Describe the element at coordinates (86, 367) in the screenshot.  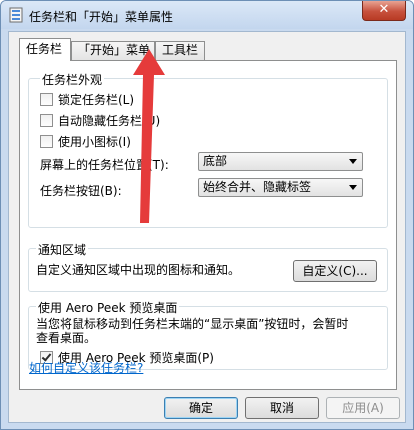
I see `help-link: 如何自定义该任务栏?` at that location.